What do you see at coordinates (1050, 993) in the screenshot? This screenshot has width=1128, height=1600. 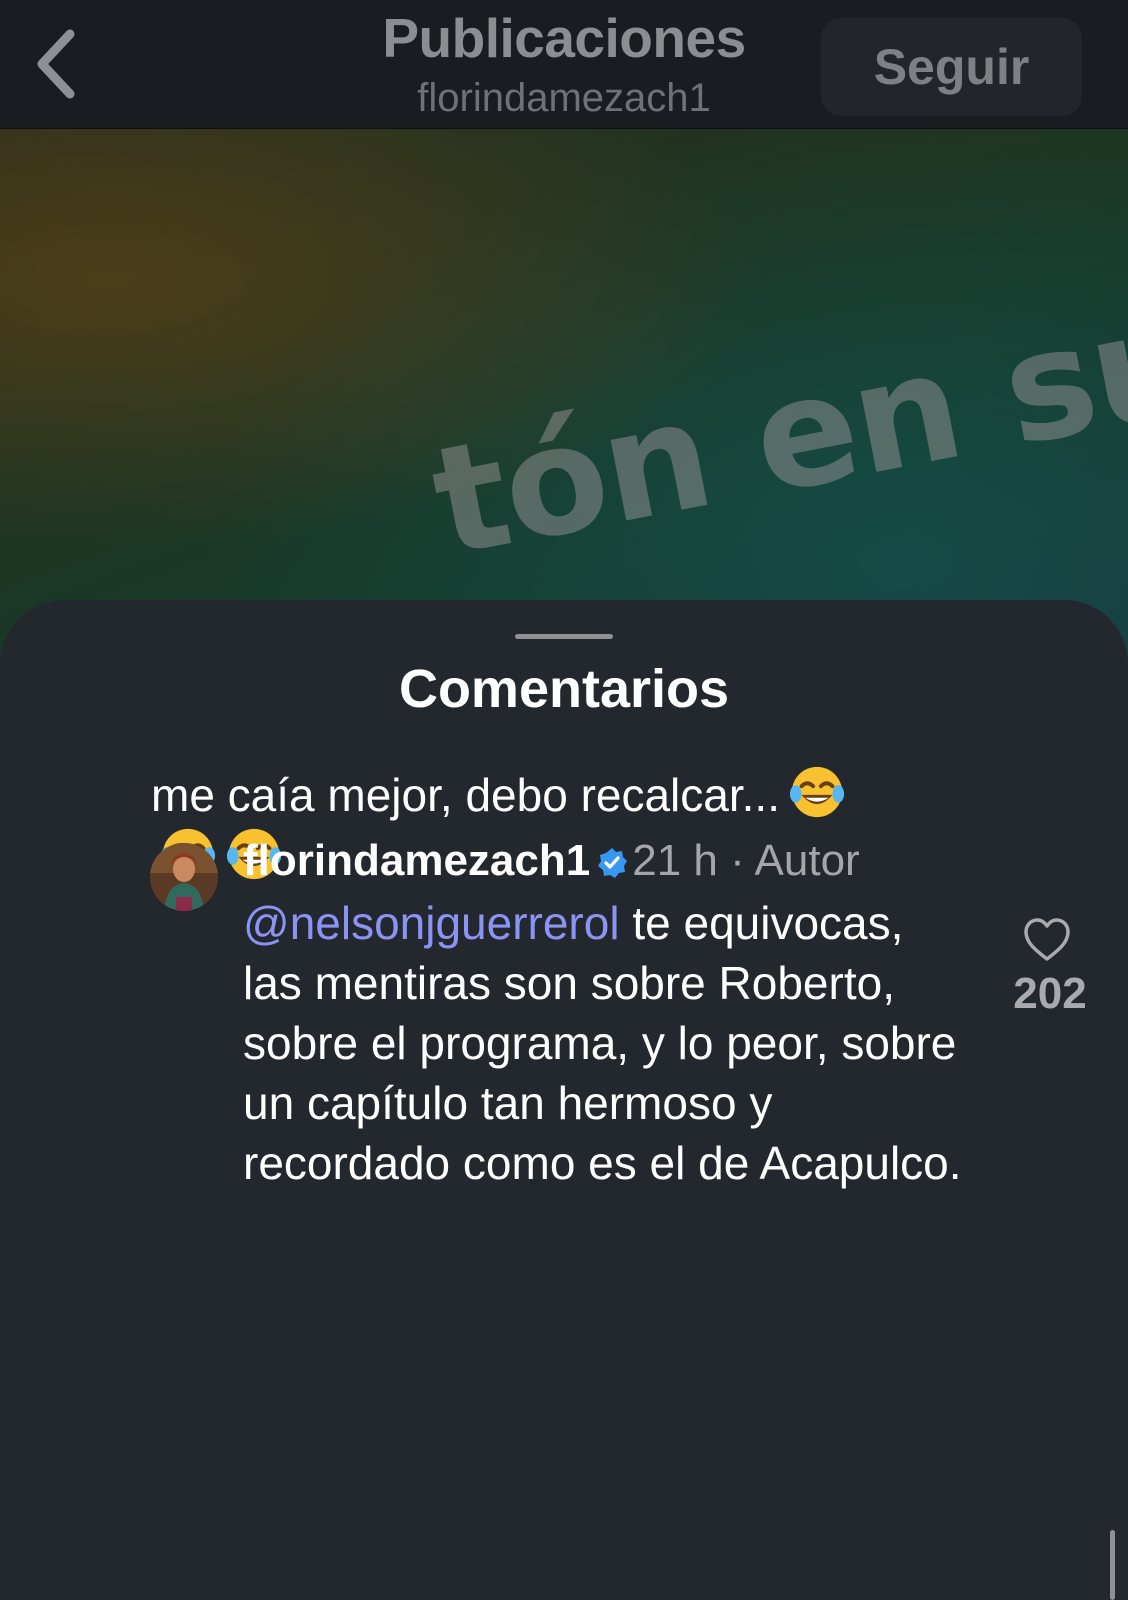 I see `like-count: 202` at bounding box center [1050, 993].